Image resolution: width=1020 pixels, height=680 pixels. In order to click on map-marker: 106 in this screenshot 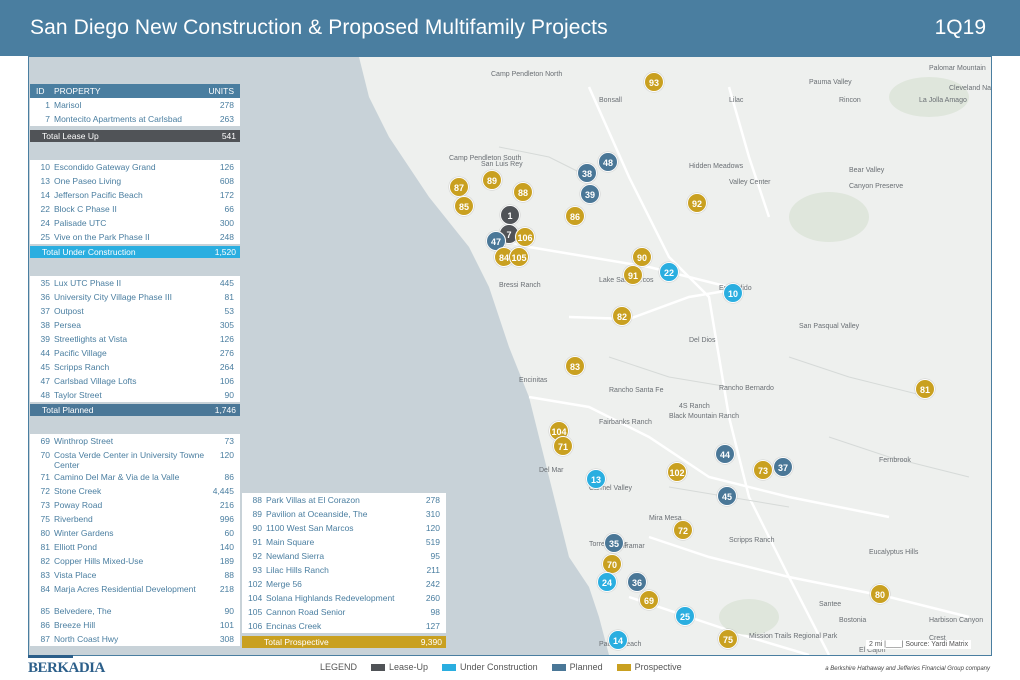, I will do `click(525, 237)`.